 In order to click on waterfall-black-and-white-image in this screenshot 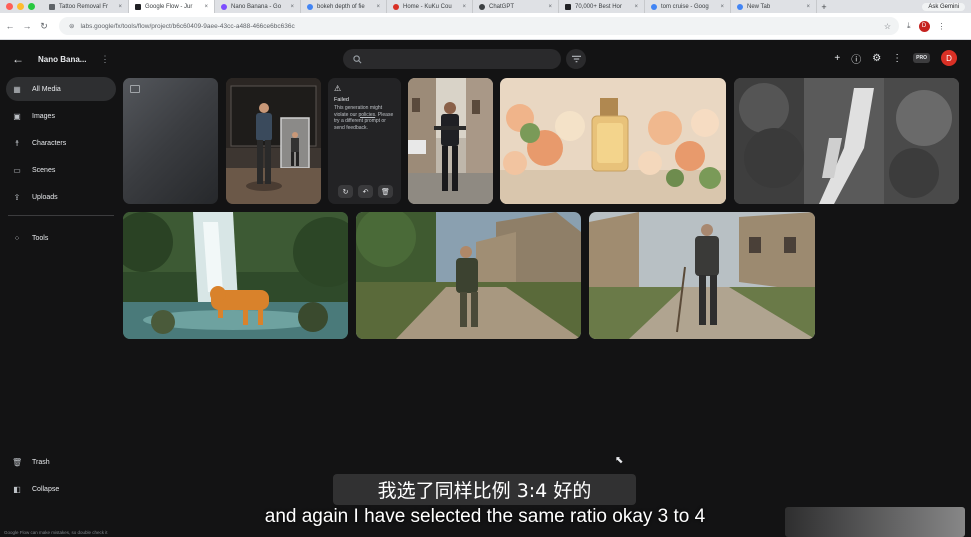, I will do `click(846, 141)`.